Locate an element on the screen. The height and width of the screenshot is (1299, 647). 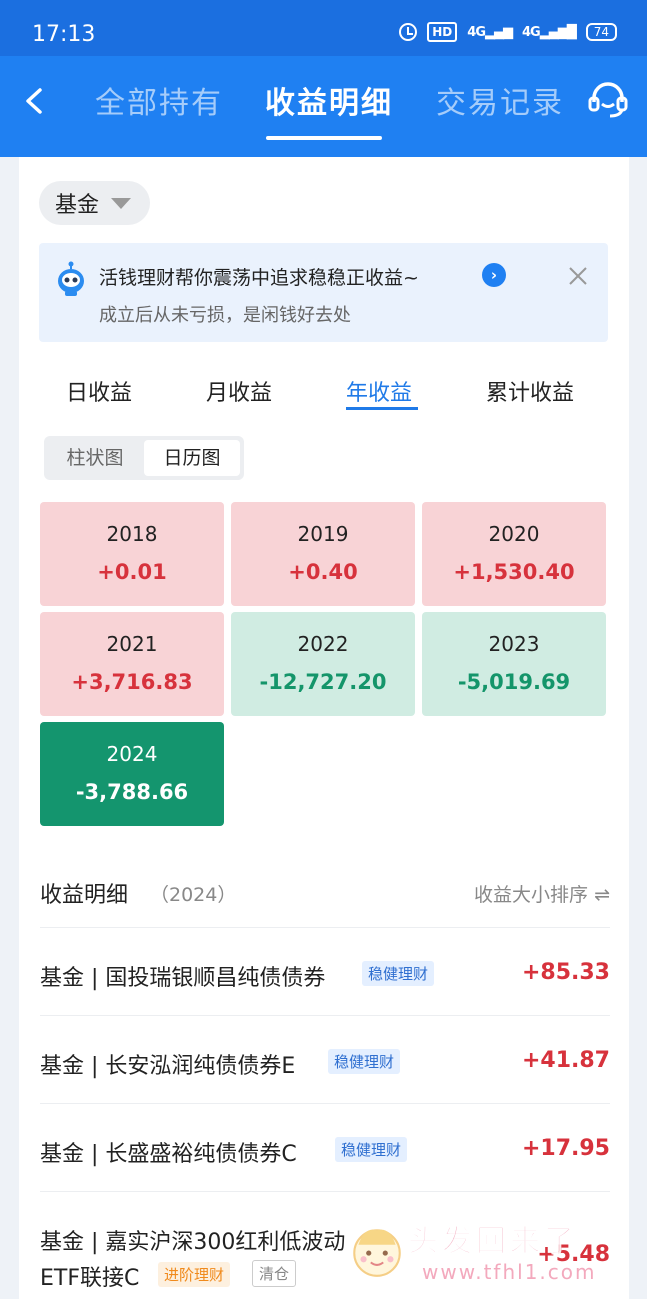
fund-name: 基金 | 长盛盛裕纯债债券C is located at coordinates (168, 1154).